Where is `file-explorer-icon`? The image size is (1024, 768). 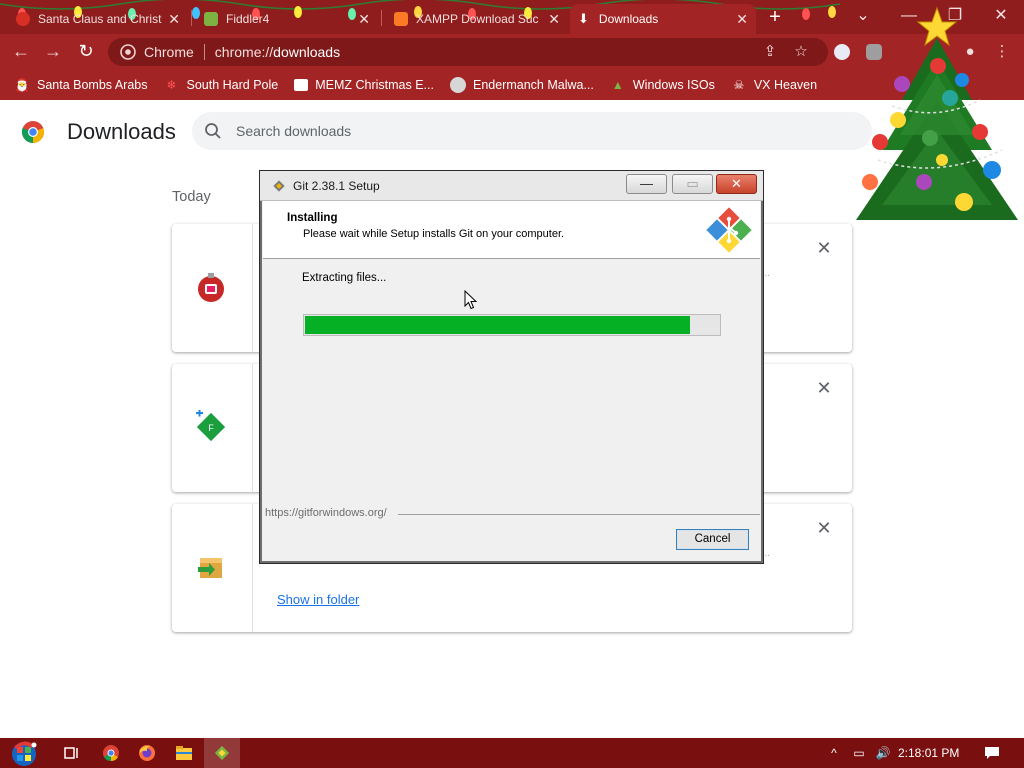
file-explorer-icon is located at coordinates (184, 753).